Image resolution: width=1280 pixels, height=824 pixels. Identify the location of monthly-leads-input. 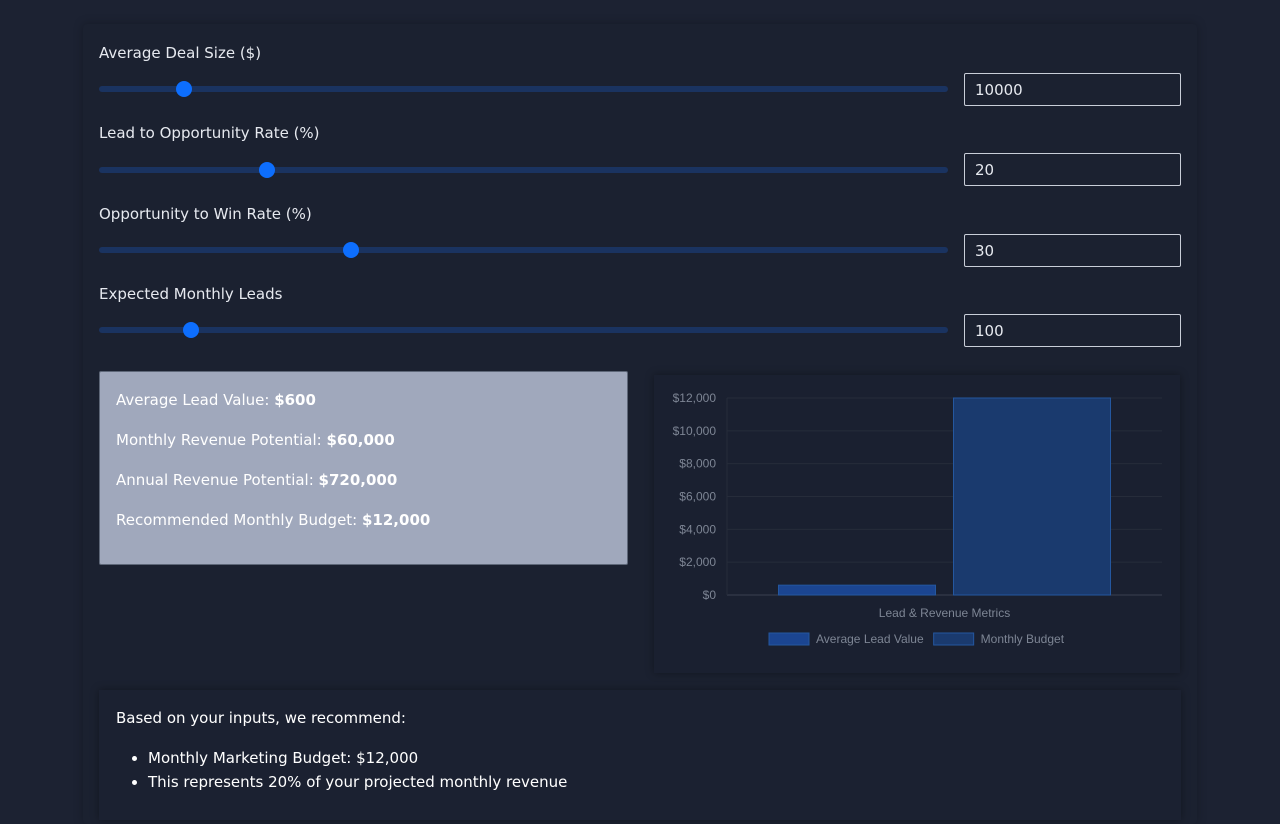
(1072, 330).